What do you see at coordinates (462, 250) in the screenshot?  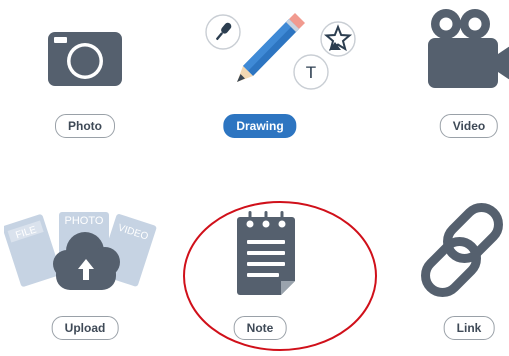 I see `chain-link-icon` at bounding box center [462, 250].